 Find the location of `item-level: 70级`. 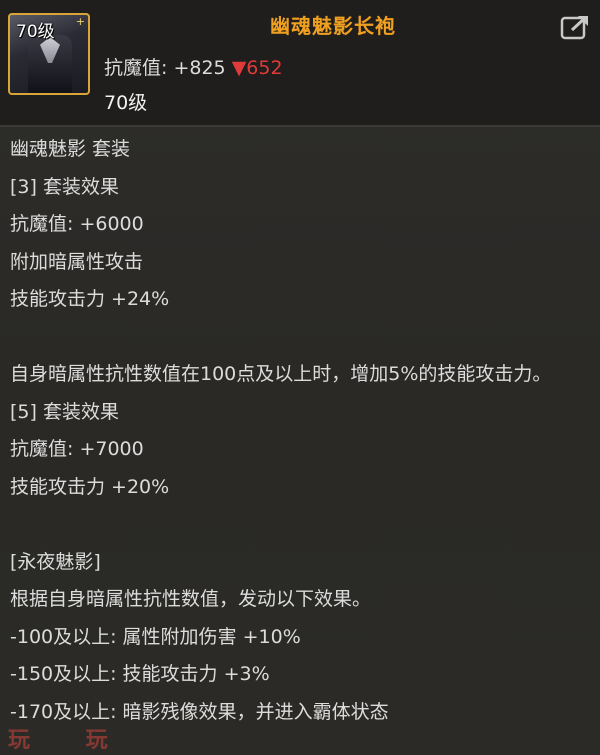

item-level: 70级 is located at coordinates (126, 103).